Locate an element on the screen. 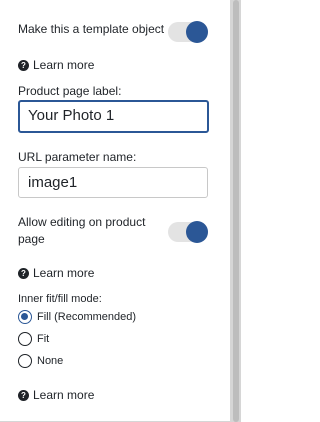 This screenshot has width=320, height=422. url-parameter-heading: URL parameter name: is located at coordinates (77, 157).